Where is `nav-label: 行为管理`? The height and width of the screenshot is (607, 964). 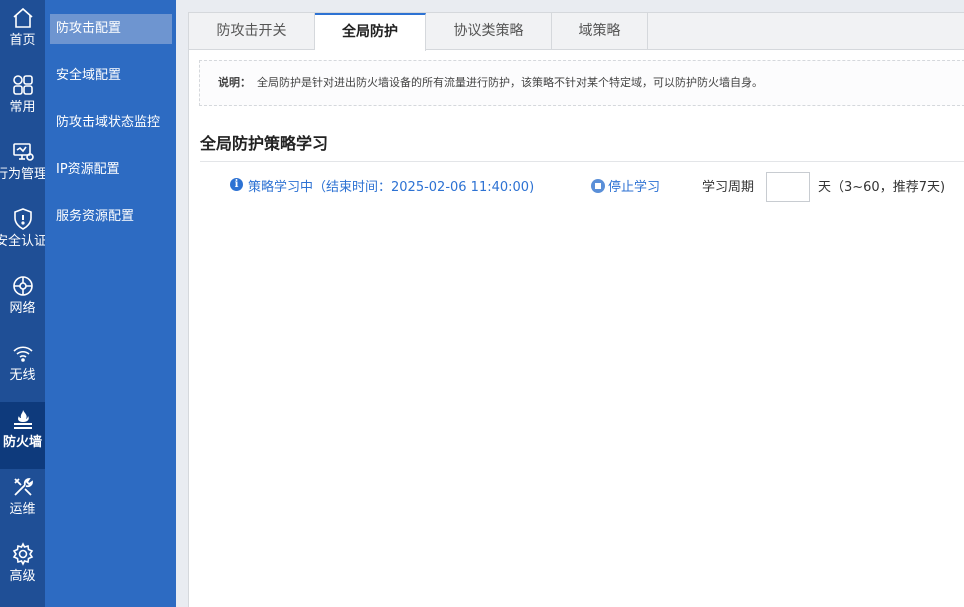 nav-label: 行为管理 is located at coordinates (22, 174).